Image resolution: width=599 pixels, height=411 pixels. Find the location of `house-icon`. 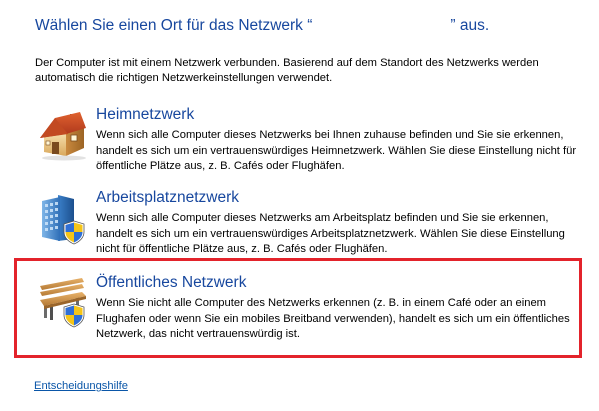

house-icon is located at coordinates (63, 135).